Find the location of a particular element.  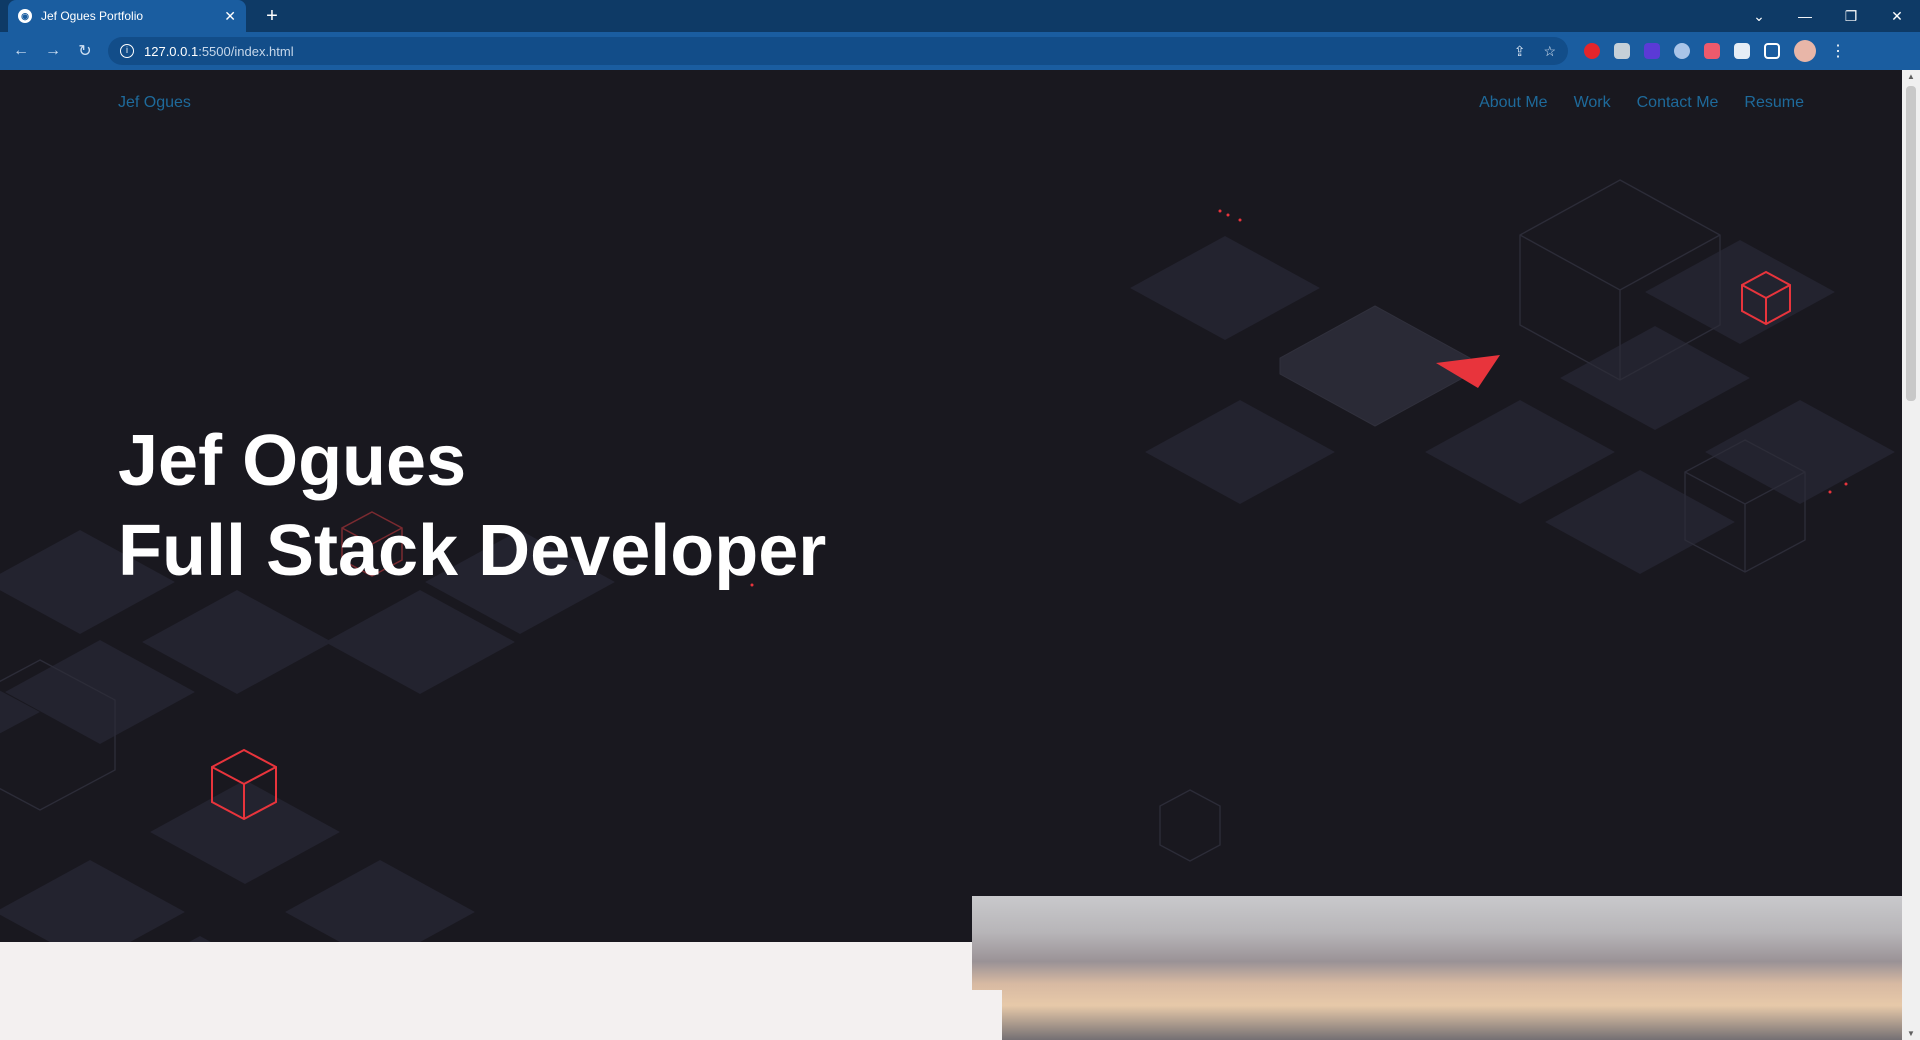

scrollbar-thumb is located at coordinates (1911, 243).